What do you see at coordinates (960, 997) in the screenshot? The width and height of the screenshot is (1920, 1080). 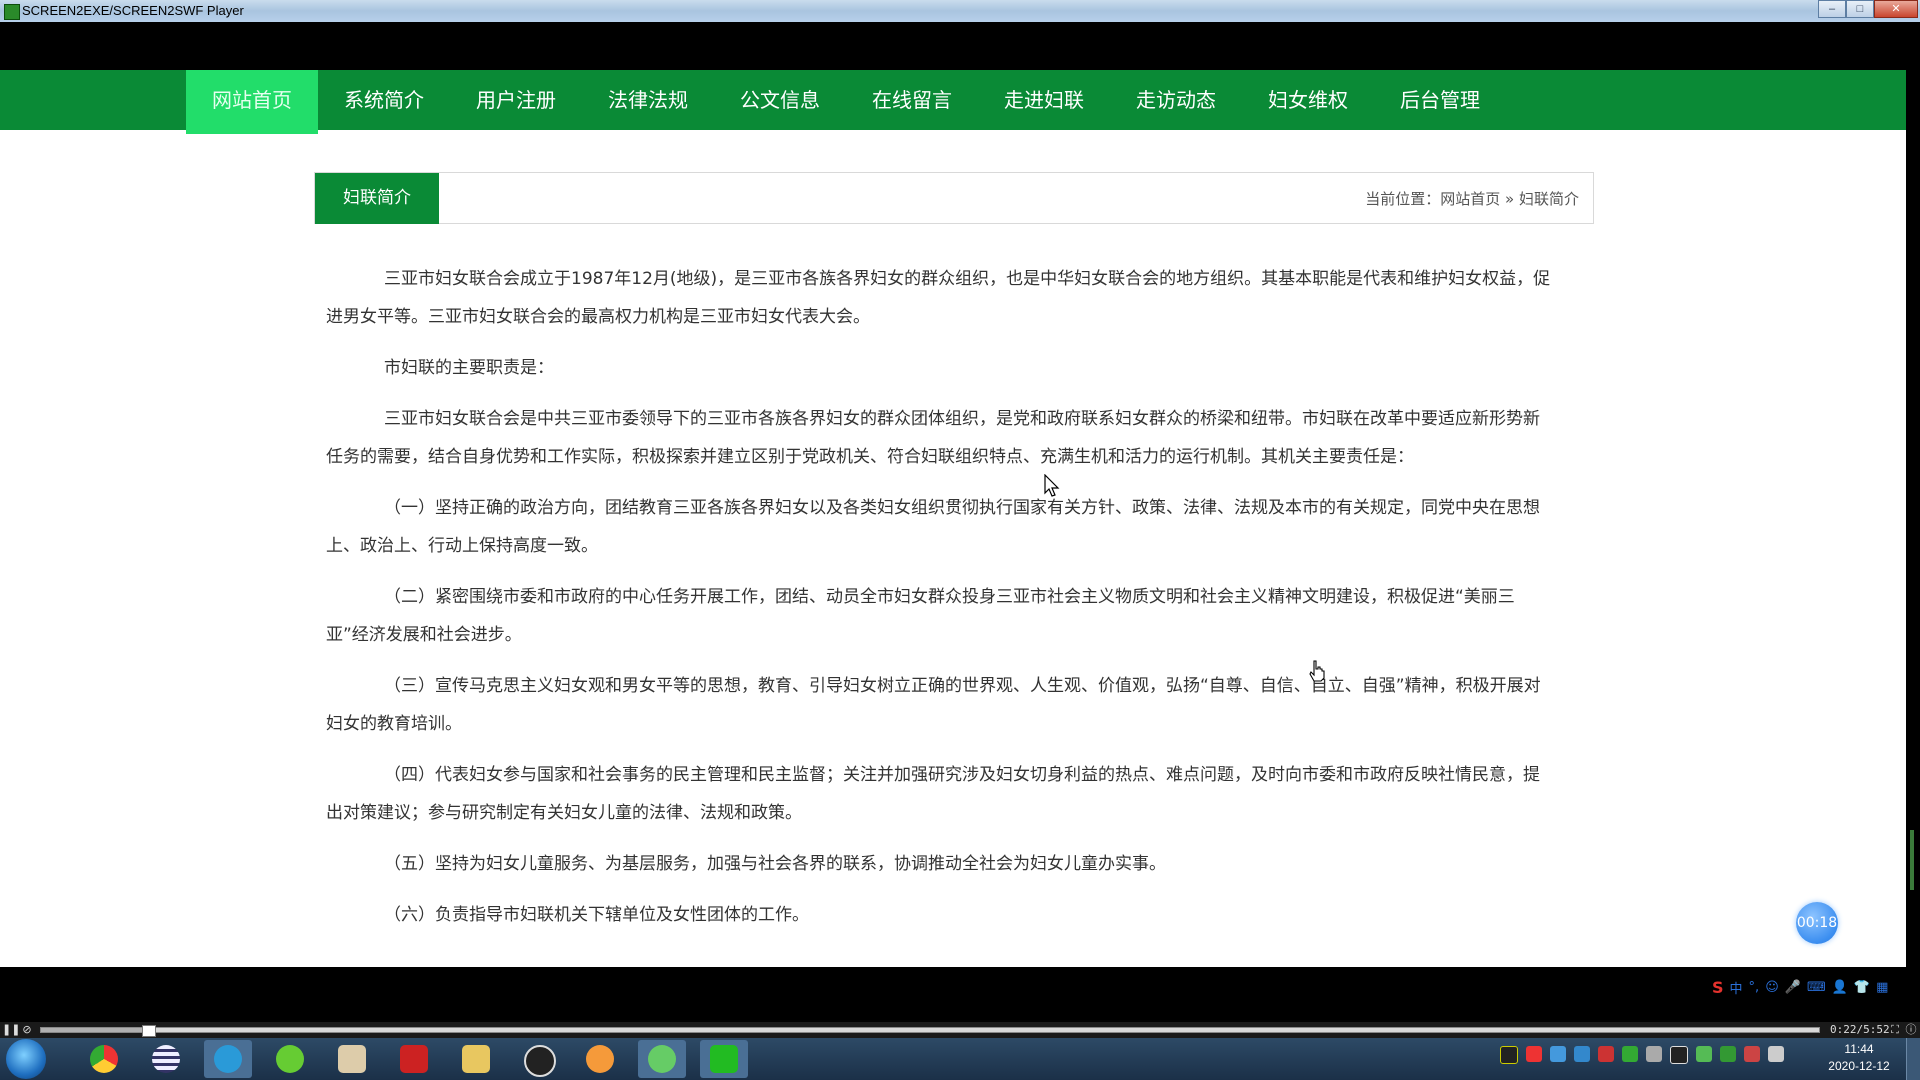 I see `player-area` at bounding box center [960, 997].